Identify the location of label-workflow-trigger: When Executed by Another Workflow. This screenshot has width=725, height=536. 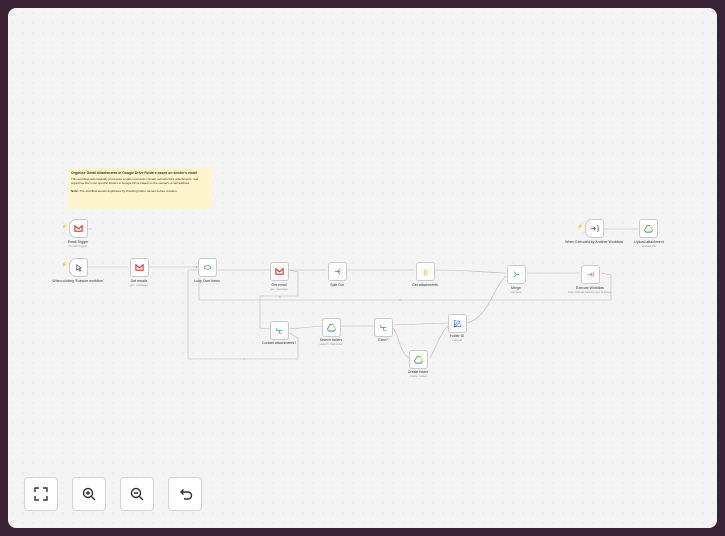
(594, 242).